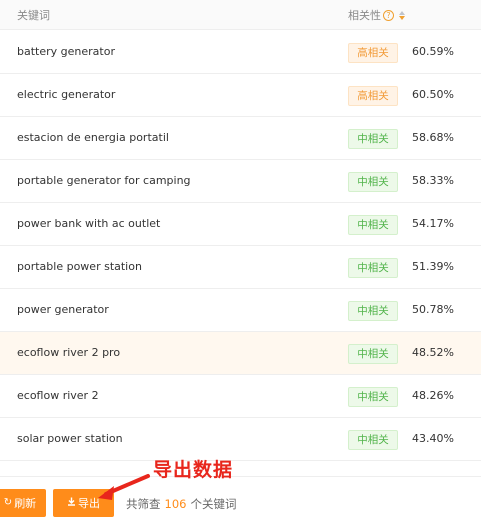 This screenshot has width=481, height=520. I want to click on table-row: power bank with ac outlet 中相关 54.17%, so click(240, 224).